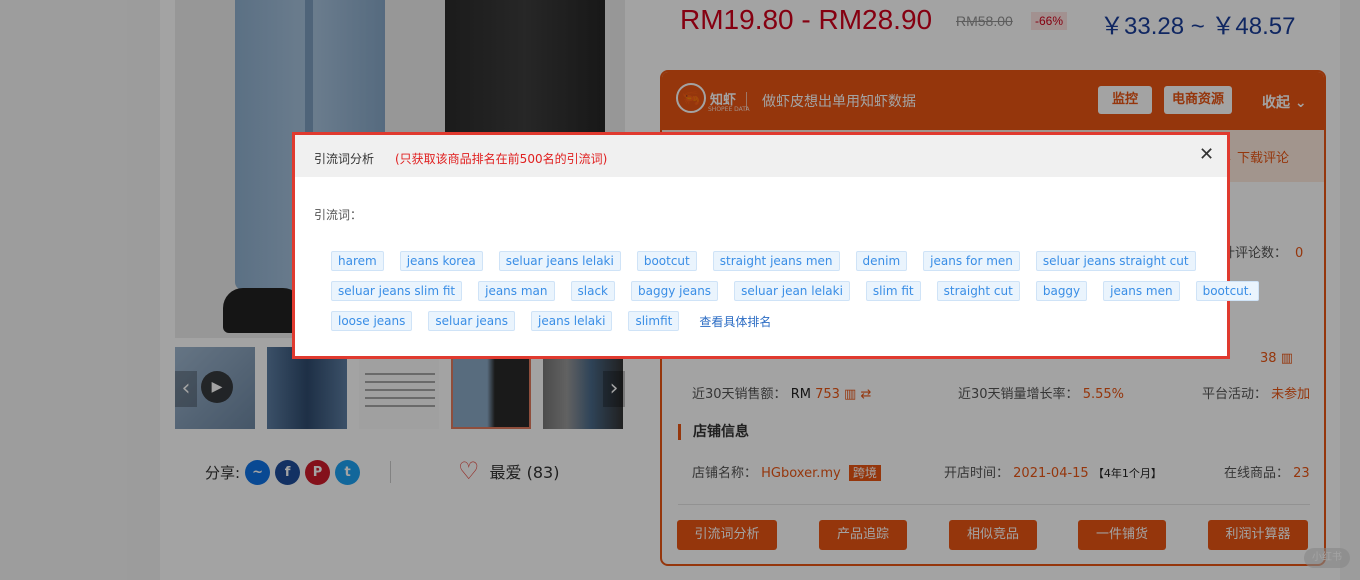 The image size is (1360, 580). What do you see at coordinates (357, 261) in the screenshot?
I see `keyword-tag: harem` at bounding box center [357, 261].